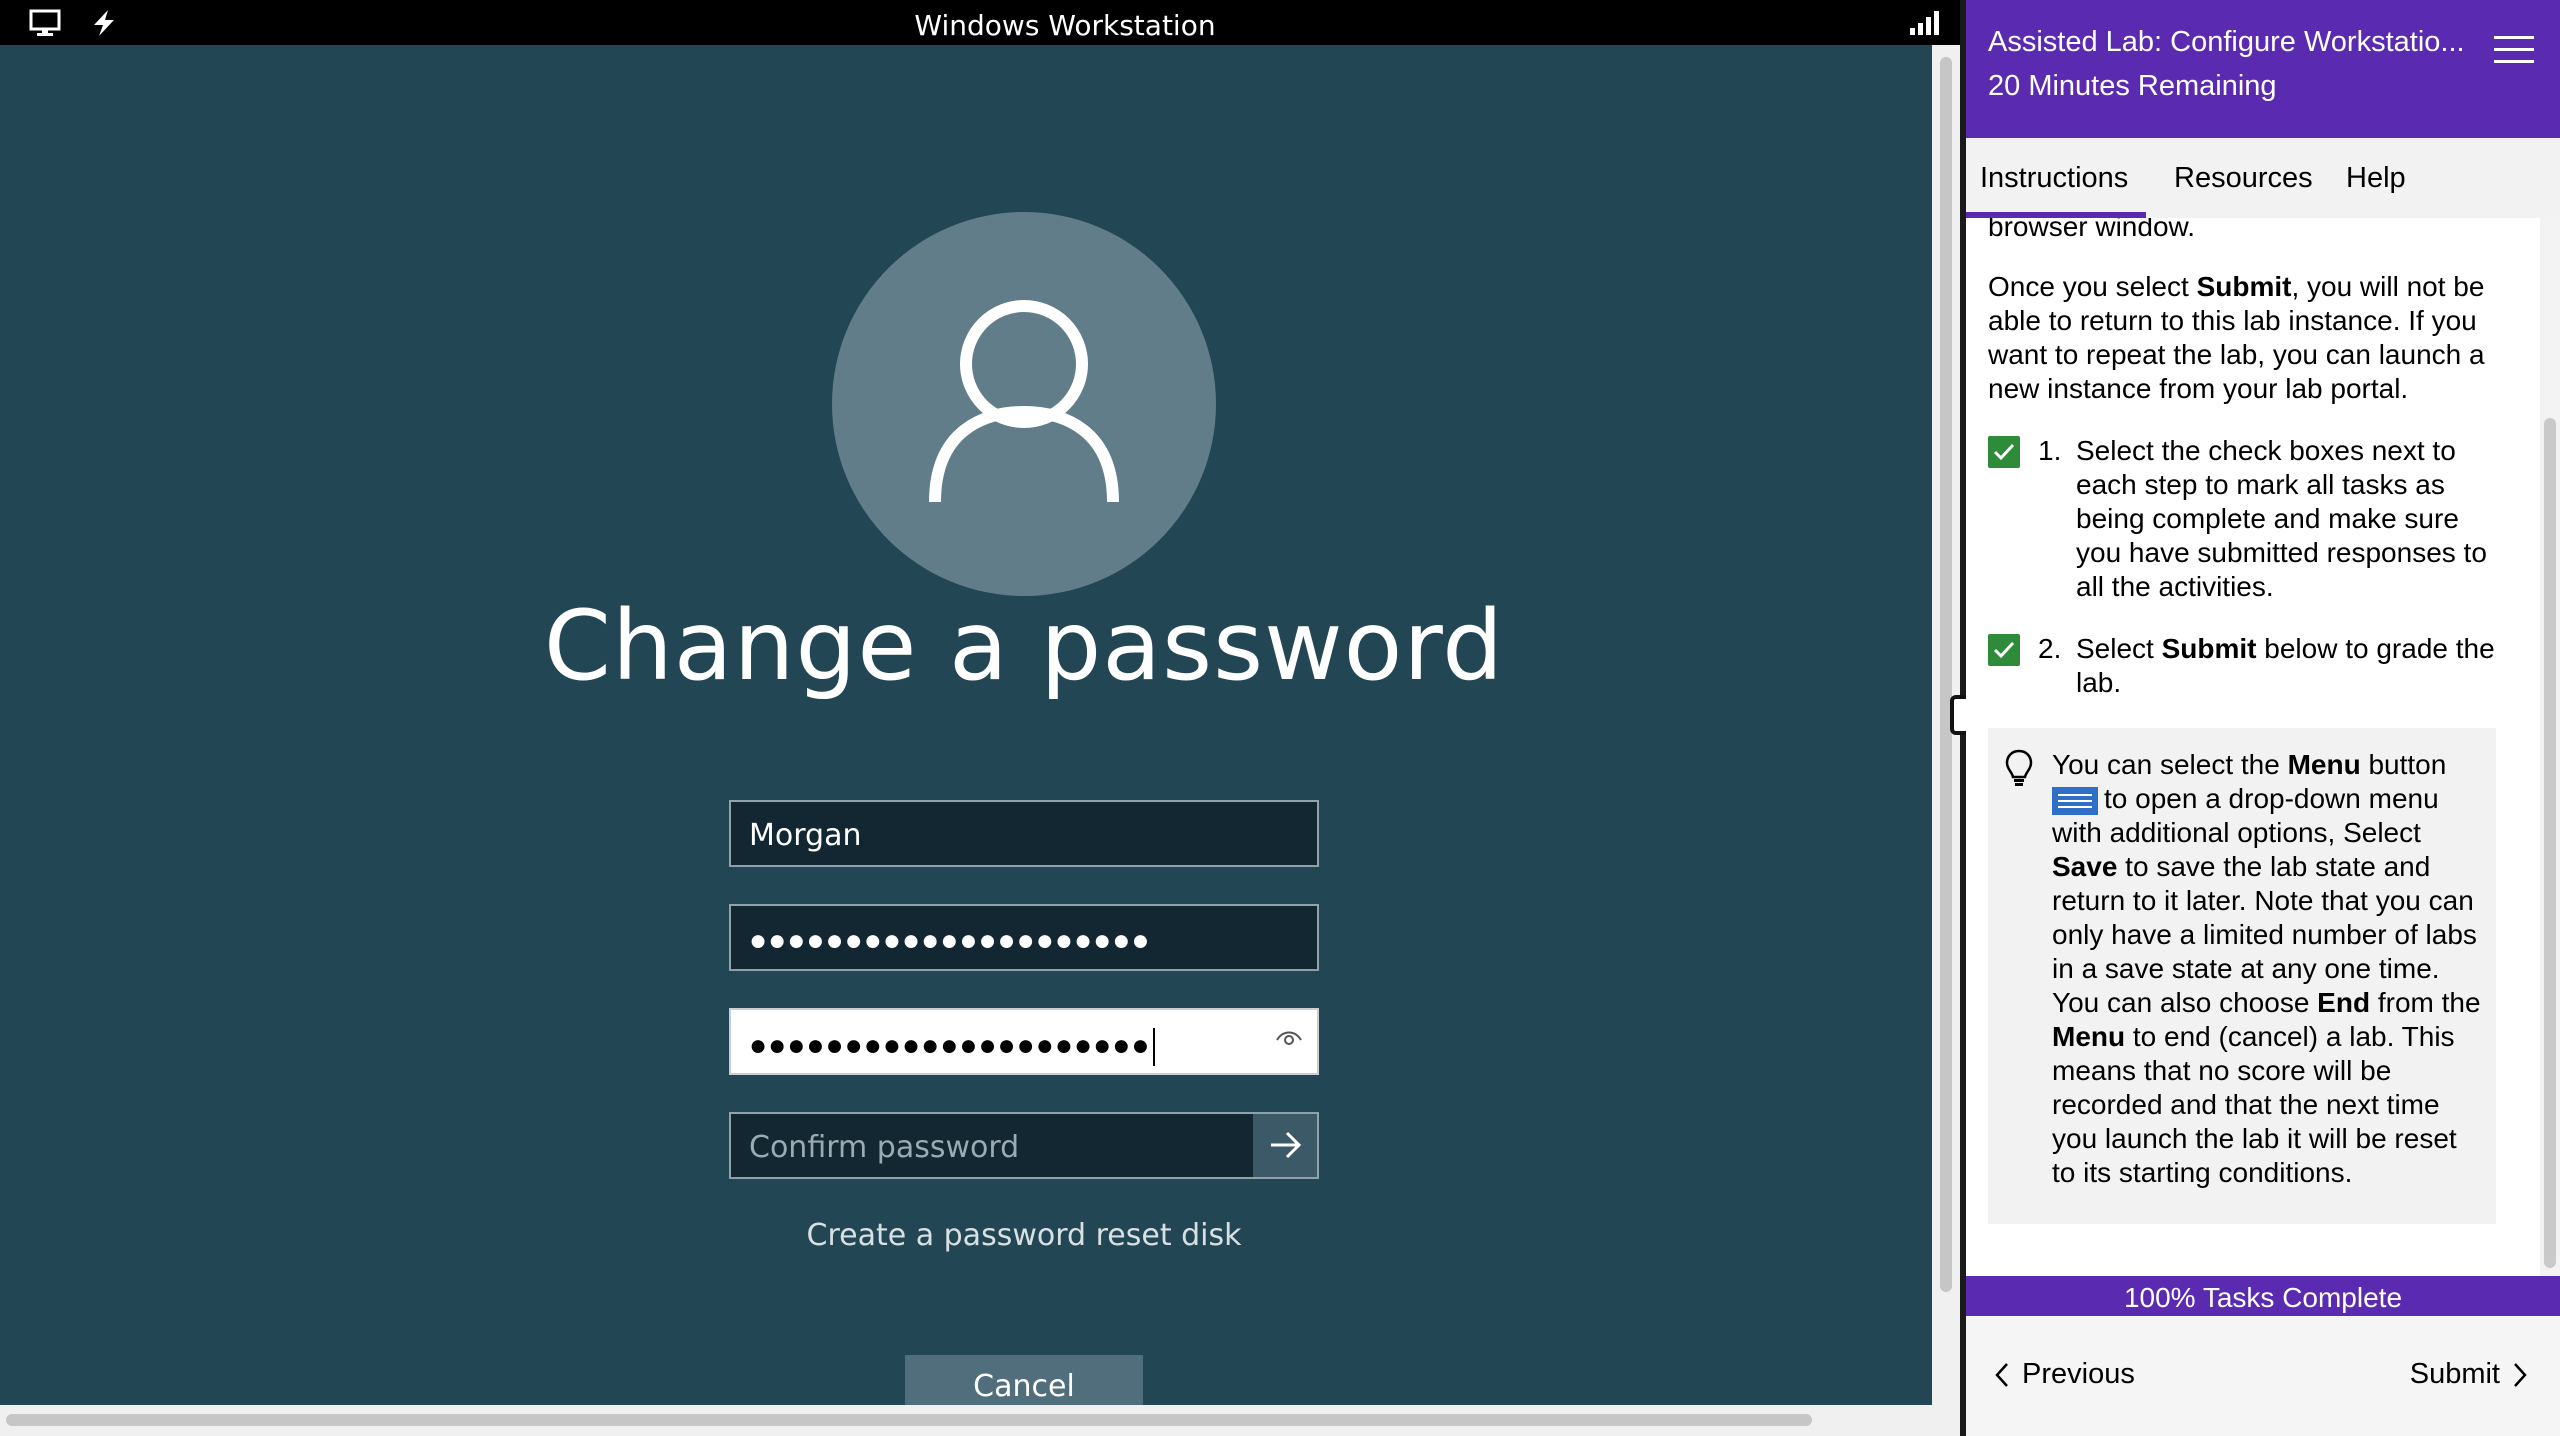 The height and width of the screenshot is (1436, 2560). Describe the element at coordinates (2078, 1374) in the screenshot. I see `previous-label: Previous` at that location.